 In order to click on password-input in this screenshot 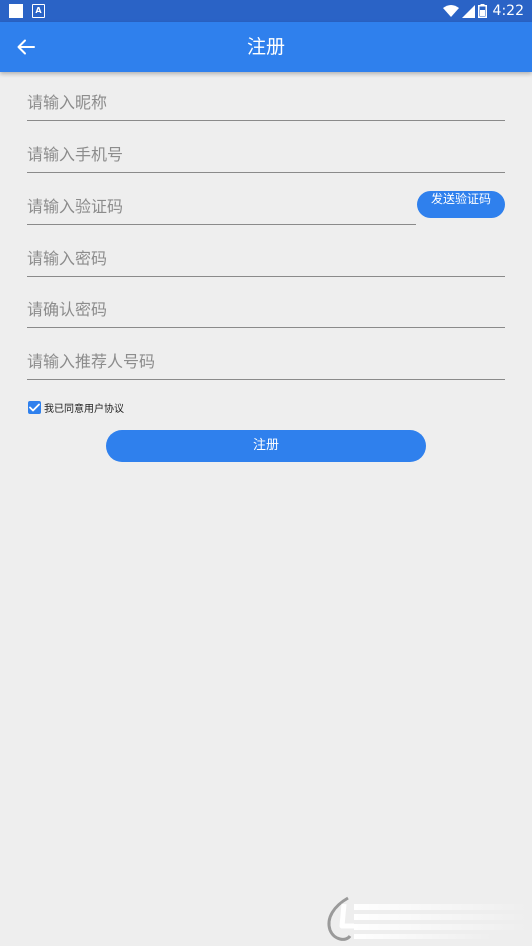, I will do `click(266, 258)`.